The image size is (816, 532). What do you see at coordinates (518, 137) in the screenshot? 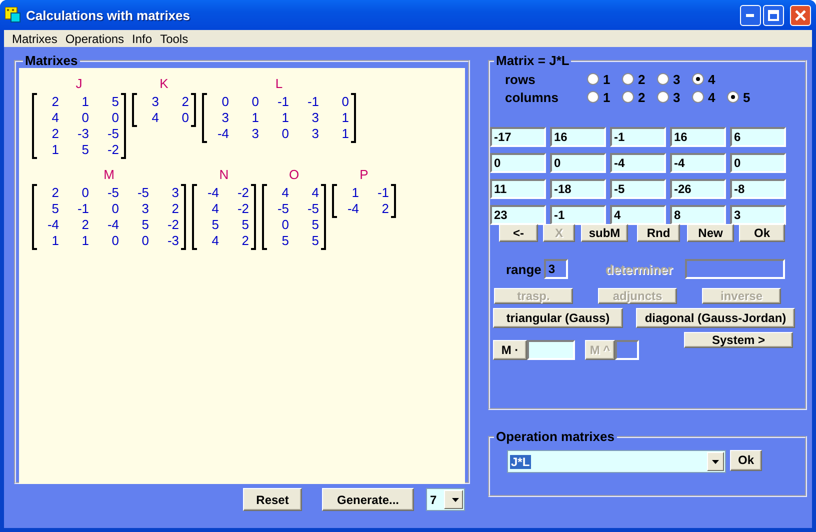
I see `matrix-input-field: -17` at bounding box center [518, 137].